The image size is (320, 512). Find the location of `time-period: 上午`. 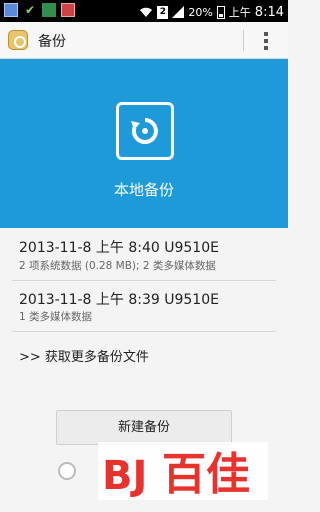

time-period: 上午 is located at coordinates (239, 12).